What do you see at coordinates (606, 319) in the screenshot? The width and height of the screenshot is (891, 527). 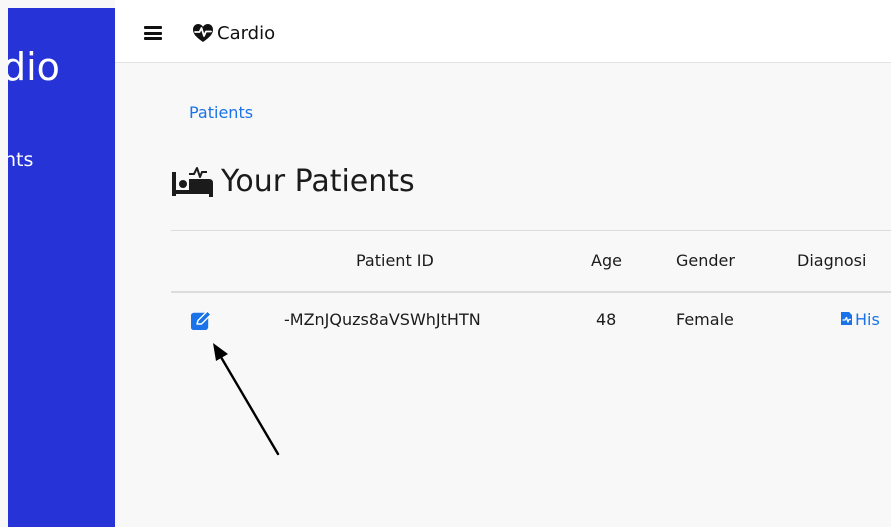 I see `age-cell: 48` at bounding box center [606, 319].